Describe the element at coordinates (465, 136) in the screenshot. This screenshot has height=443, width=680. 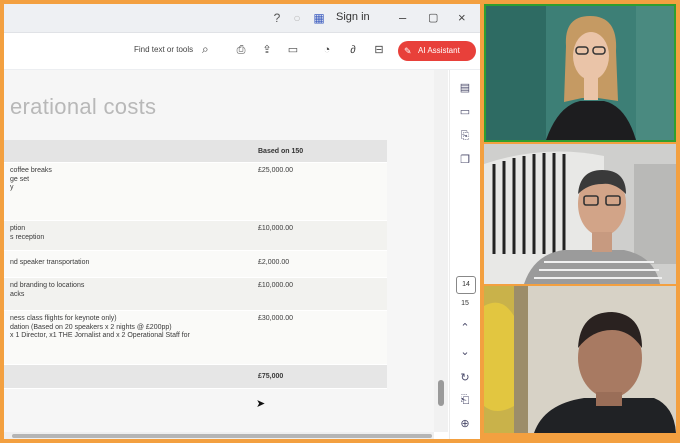
I see `export-icon: ⎘` at that location.